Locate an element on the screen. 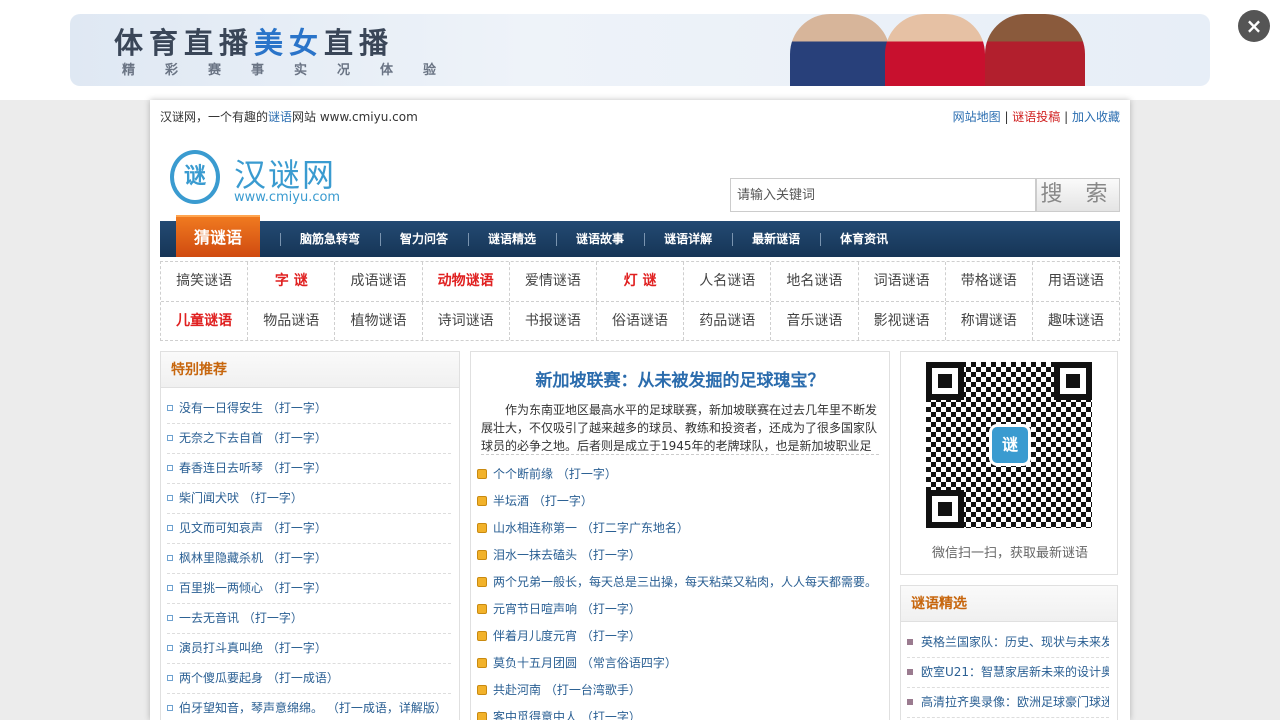 Image resolution: width=1280 pixels, height=720 pixels. category-link: 搞笑谜语 is located at coordinates (204, 281).